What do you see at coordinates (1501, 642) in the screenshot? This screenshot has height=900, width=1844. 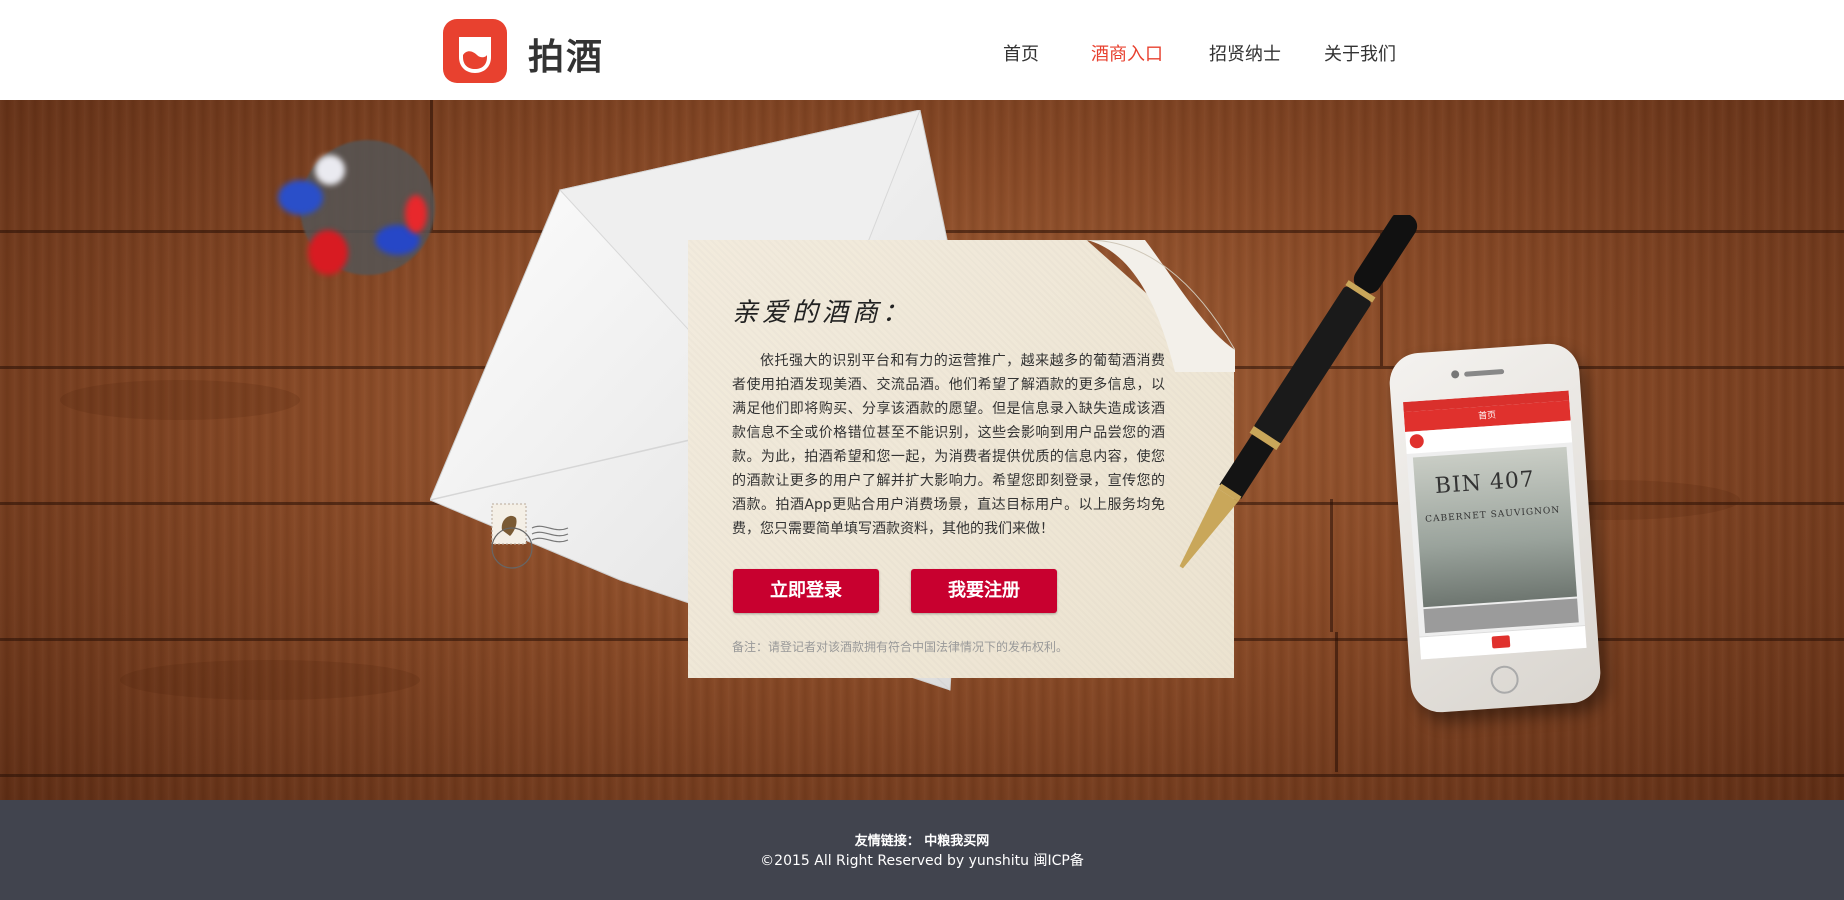 I see `camera-tab-icon` at bounding box center [1501, 642].